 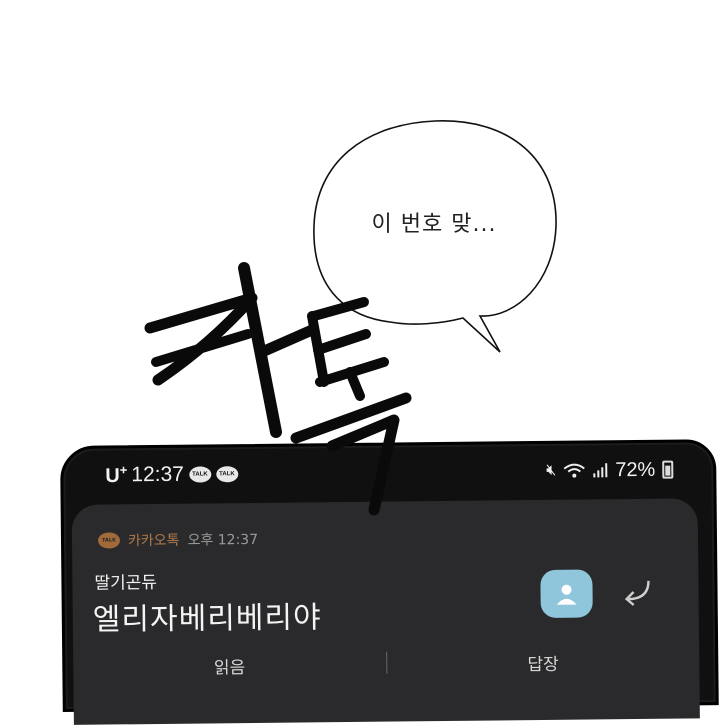 I want to click on sound-effect-kakaotalk: 카톡, so click(x=278, y=389).